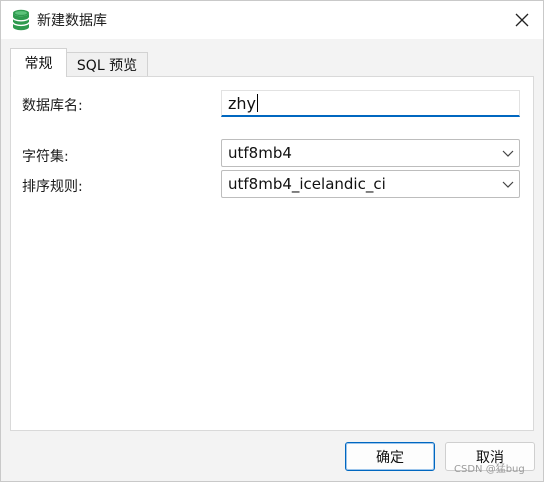 The image size is (544, 482). I want to click on db-name-label: 数据库名:, so click(52, 106).